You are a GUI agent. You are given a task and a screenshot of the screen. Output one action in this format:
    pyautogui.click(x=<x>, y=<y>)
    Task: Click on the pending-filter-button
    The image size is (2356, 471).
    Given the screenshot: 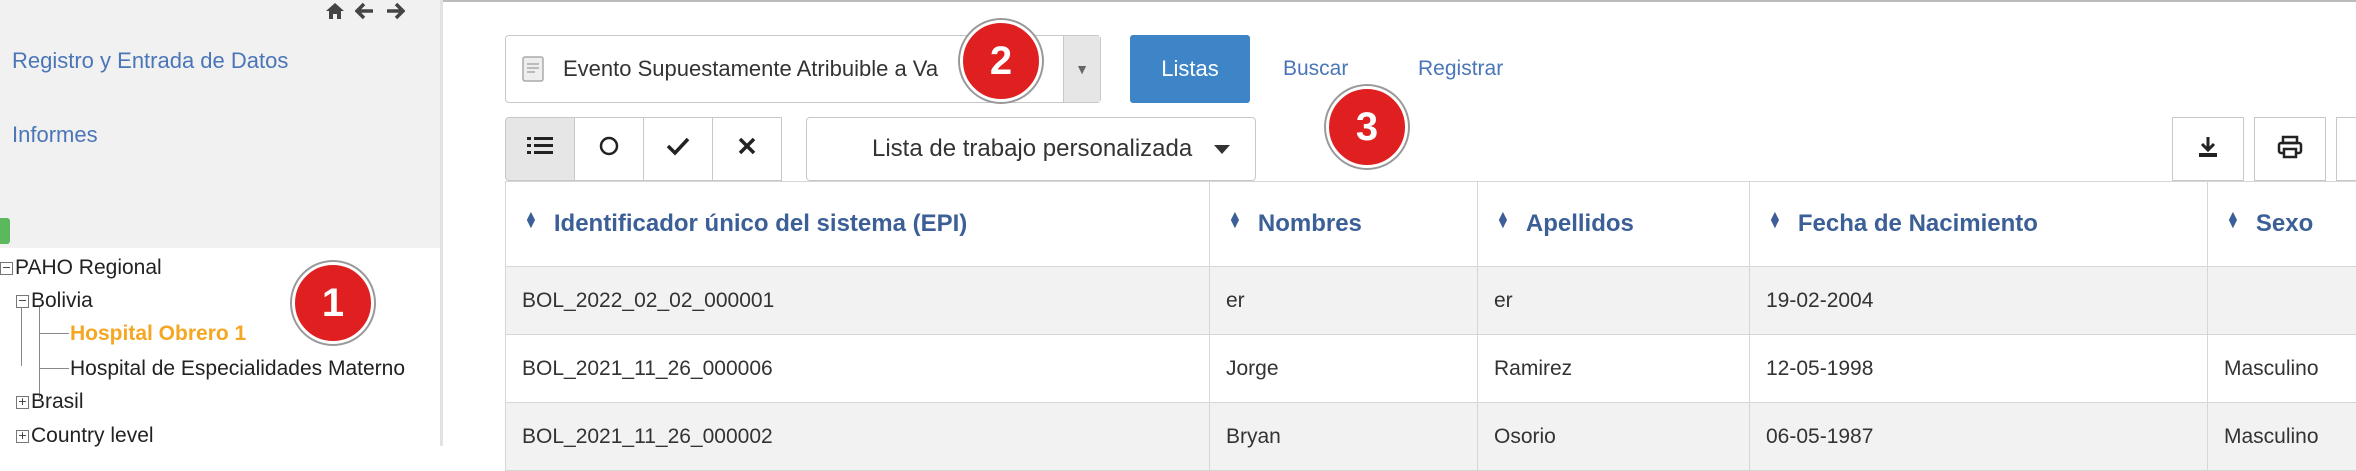 What is the action you would take?
    pyautogui.click(x=609, y=149)
    